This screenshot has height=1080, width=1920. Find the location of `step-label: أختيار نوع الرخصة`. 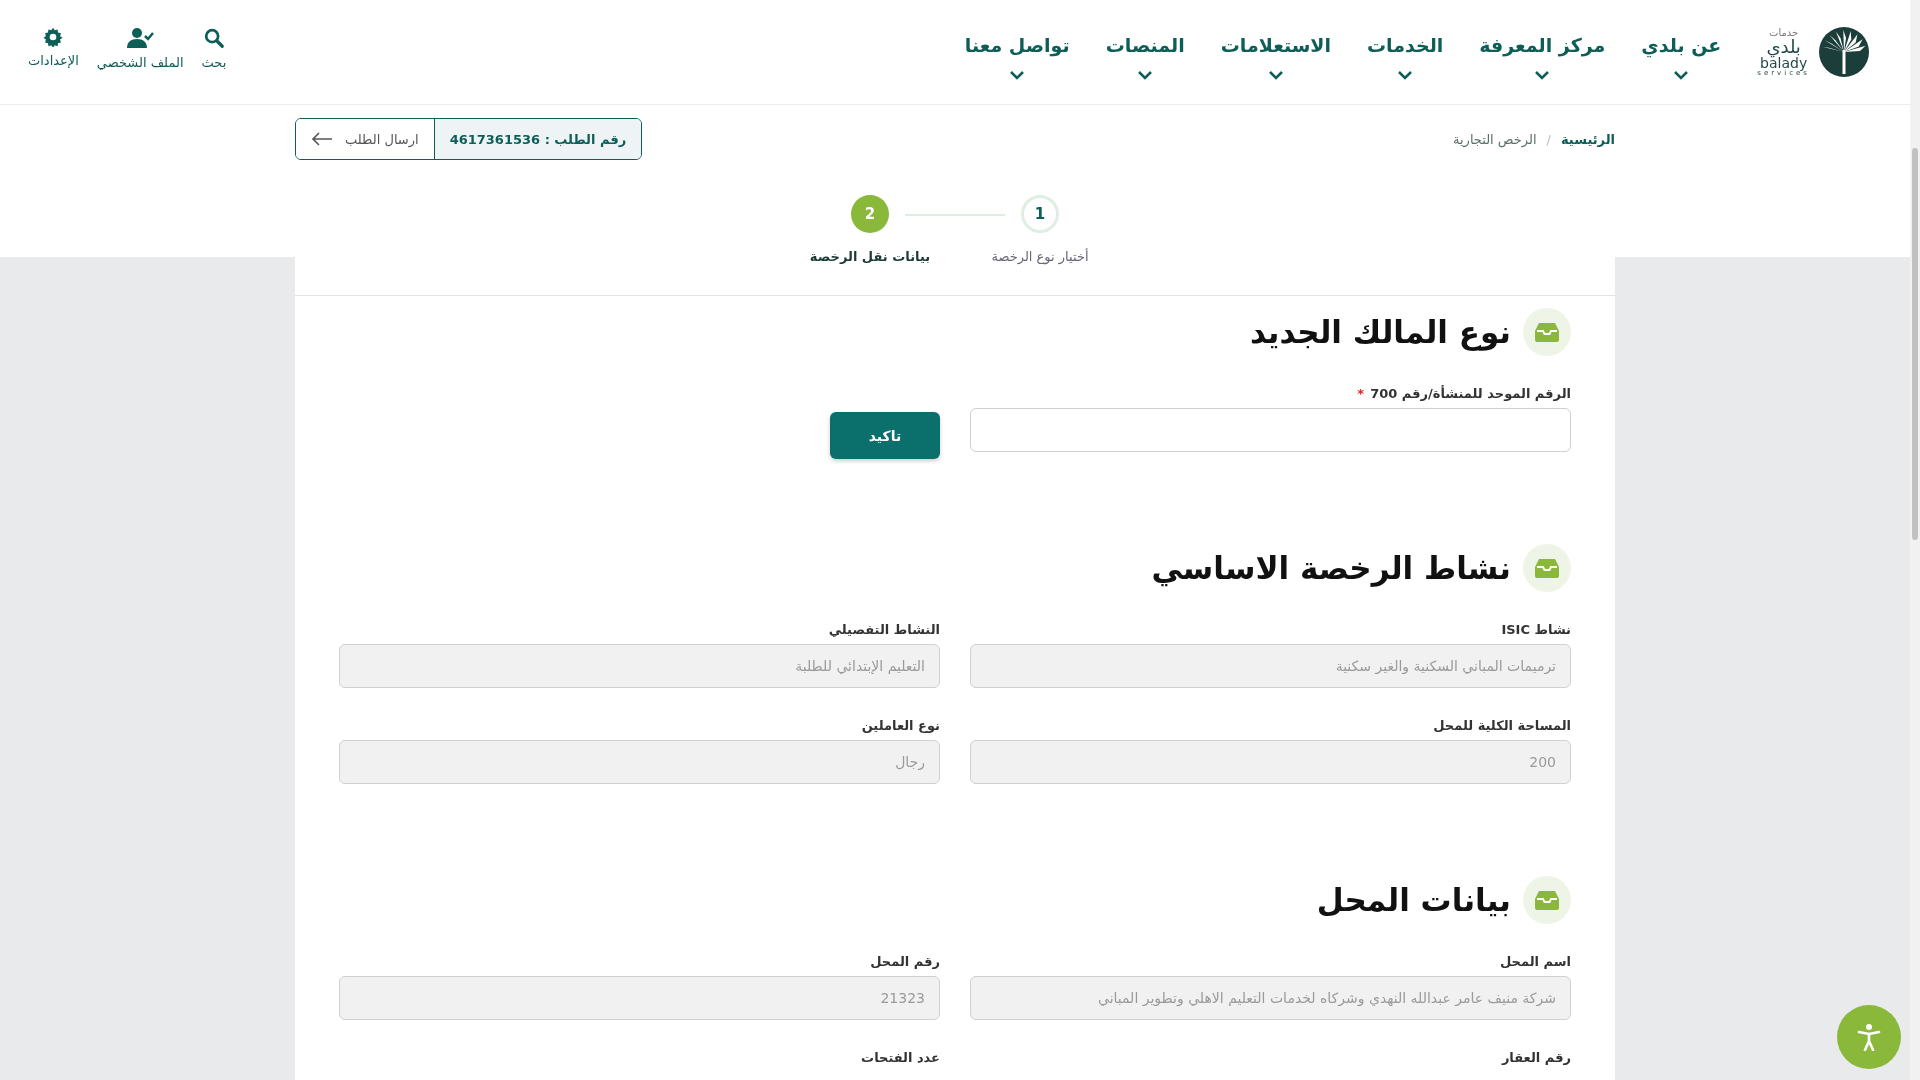

step-label: أختيار نوع الرخصة is located at coordinates (1040, 256).